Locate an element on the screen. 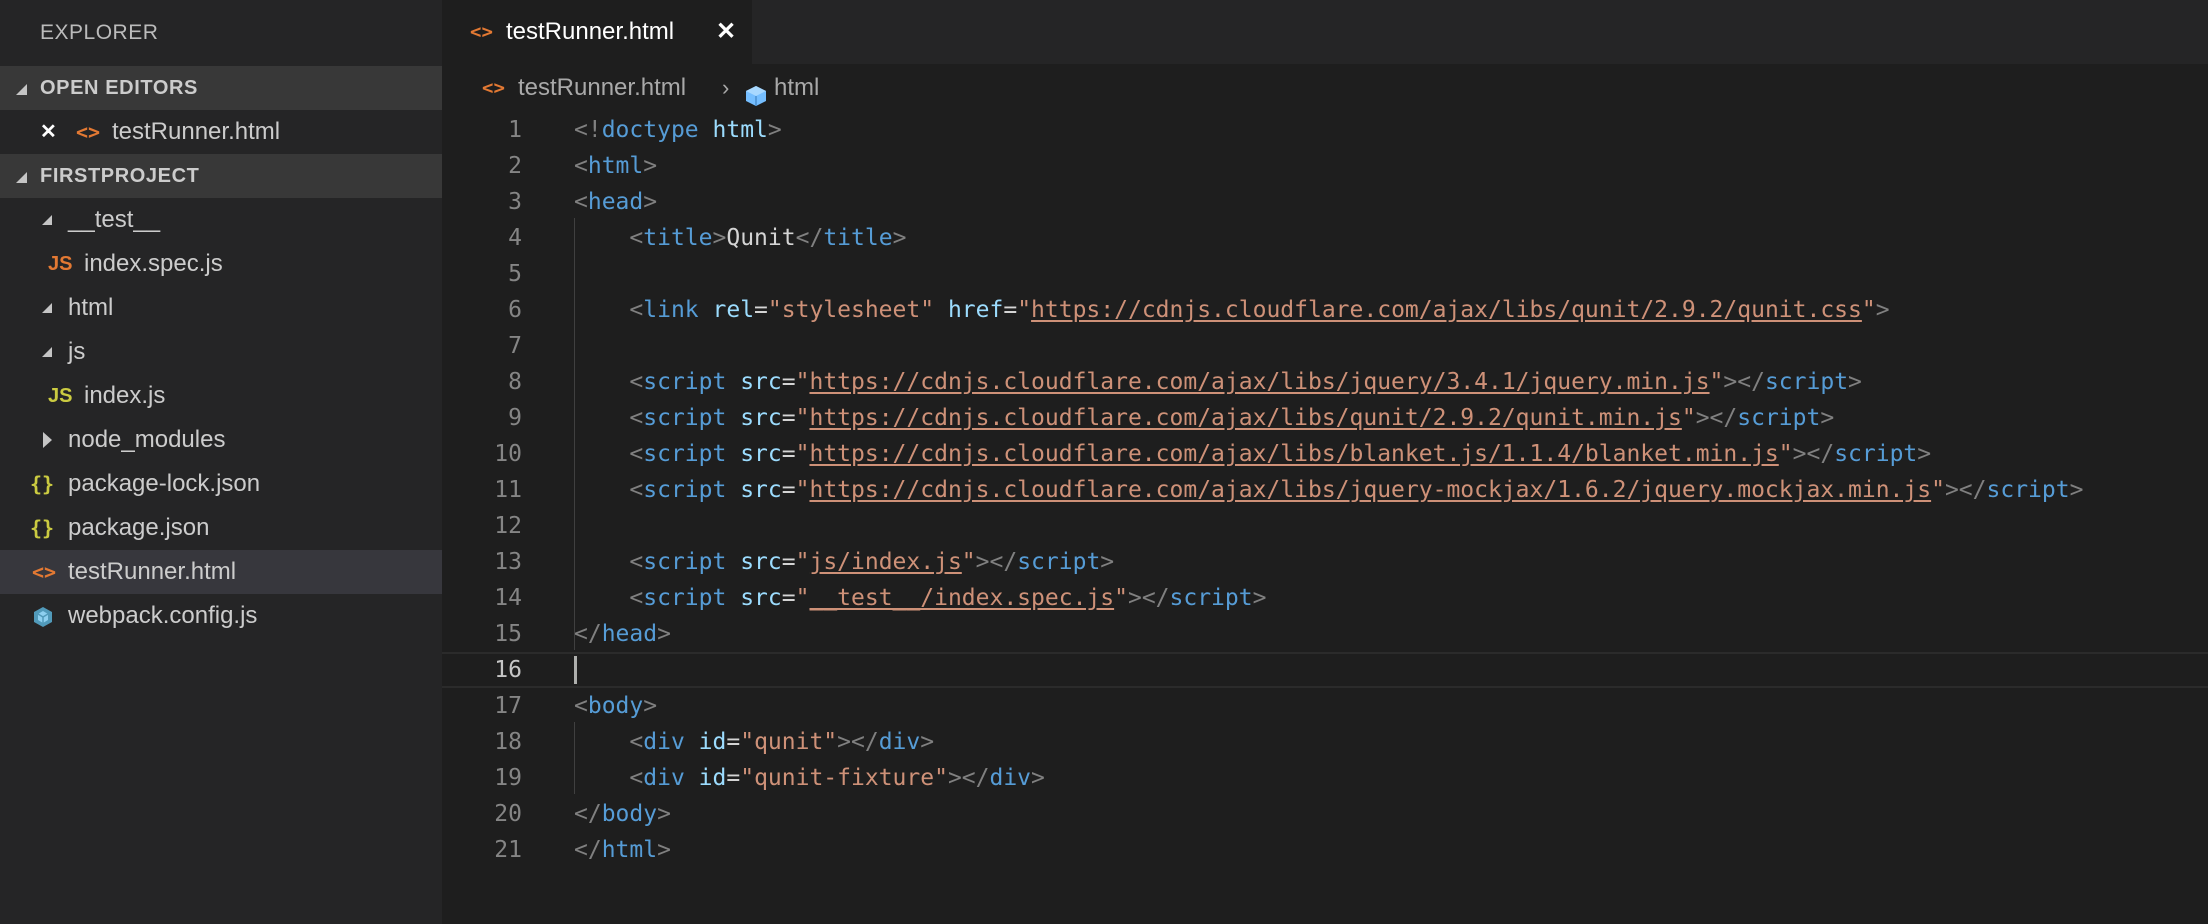  code-token: body is located at coordinates (629, 814).